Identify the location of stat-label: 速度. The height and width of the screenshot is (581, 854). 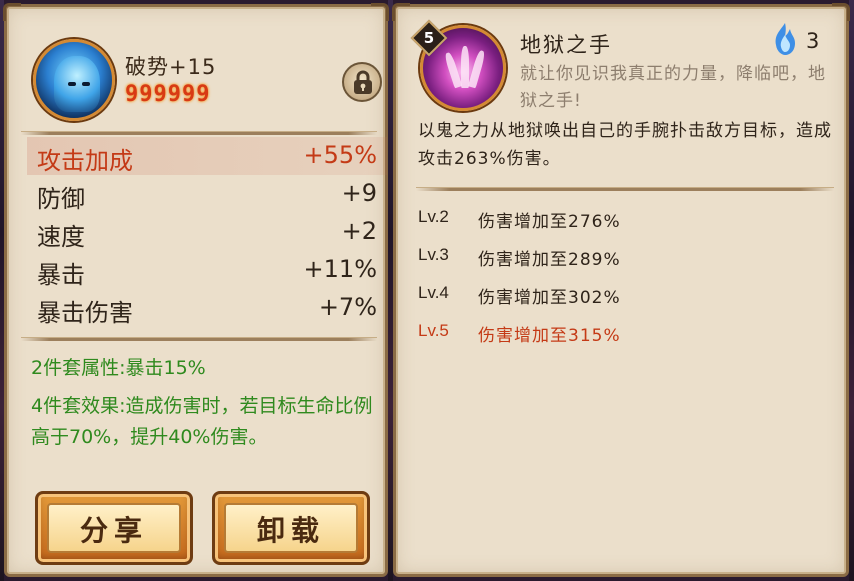
(61, 237).